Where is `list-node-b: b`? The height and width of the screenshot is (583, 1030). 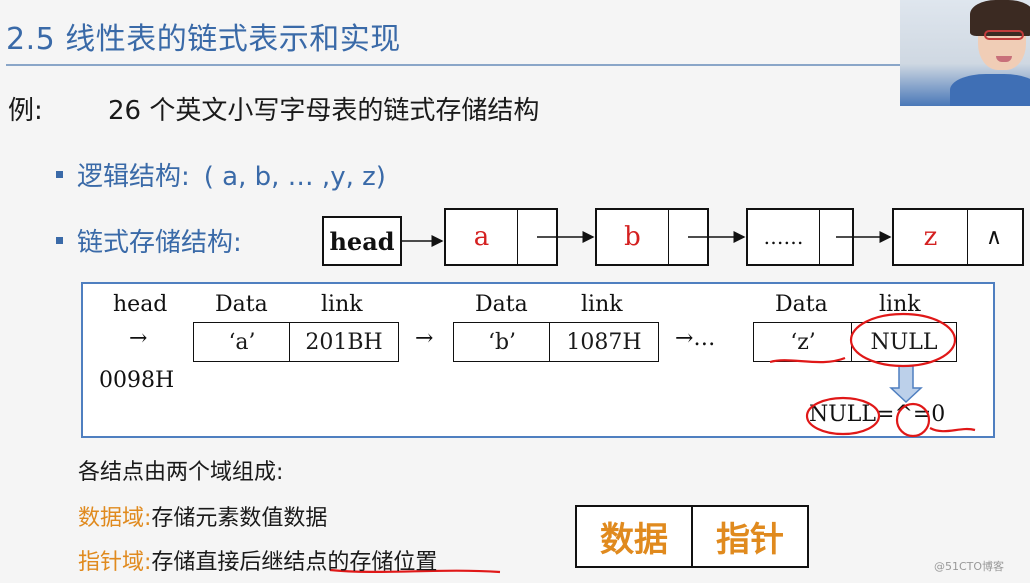 list-node-b: b is located at coordinates (652, 237).